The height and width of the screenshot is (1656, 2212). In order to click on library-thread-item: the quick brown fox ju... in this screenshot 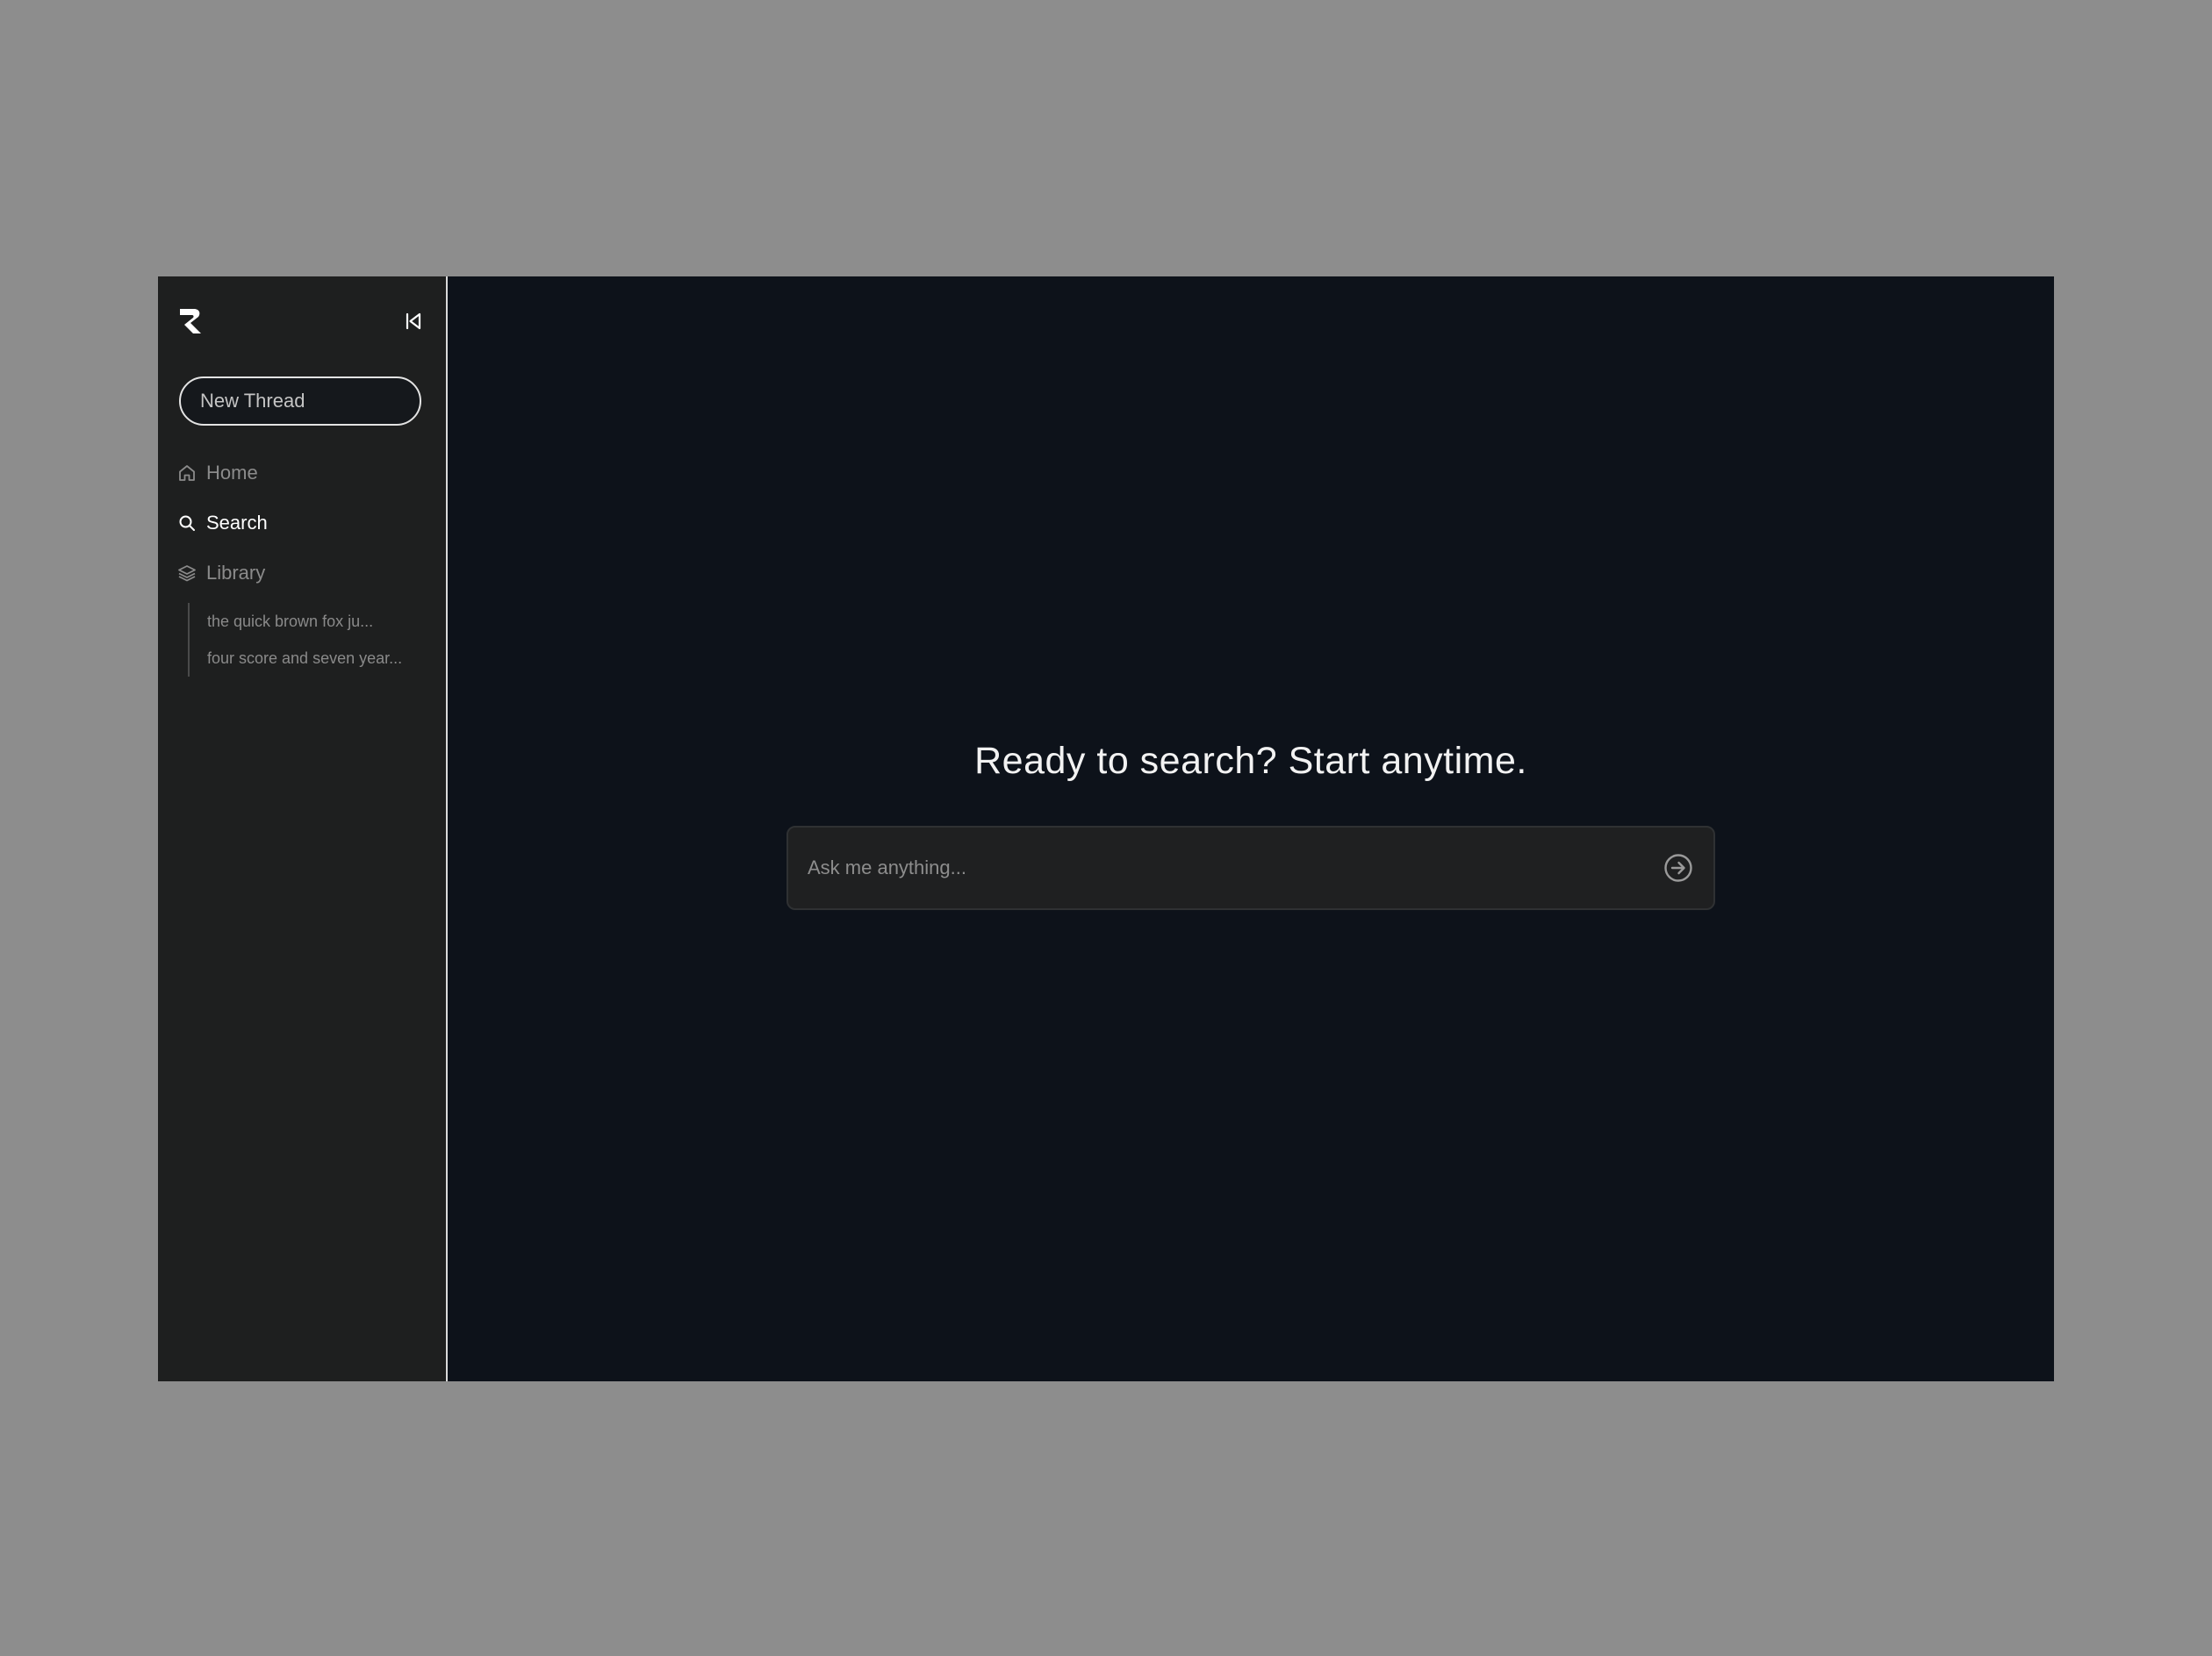, I will do `click(317, 621)`.